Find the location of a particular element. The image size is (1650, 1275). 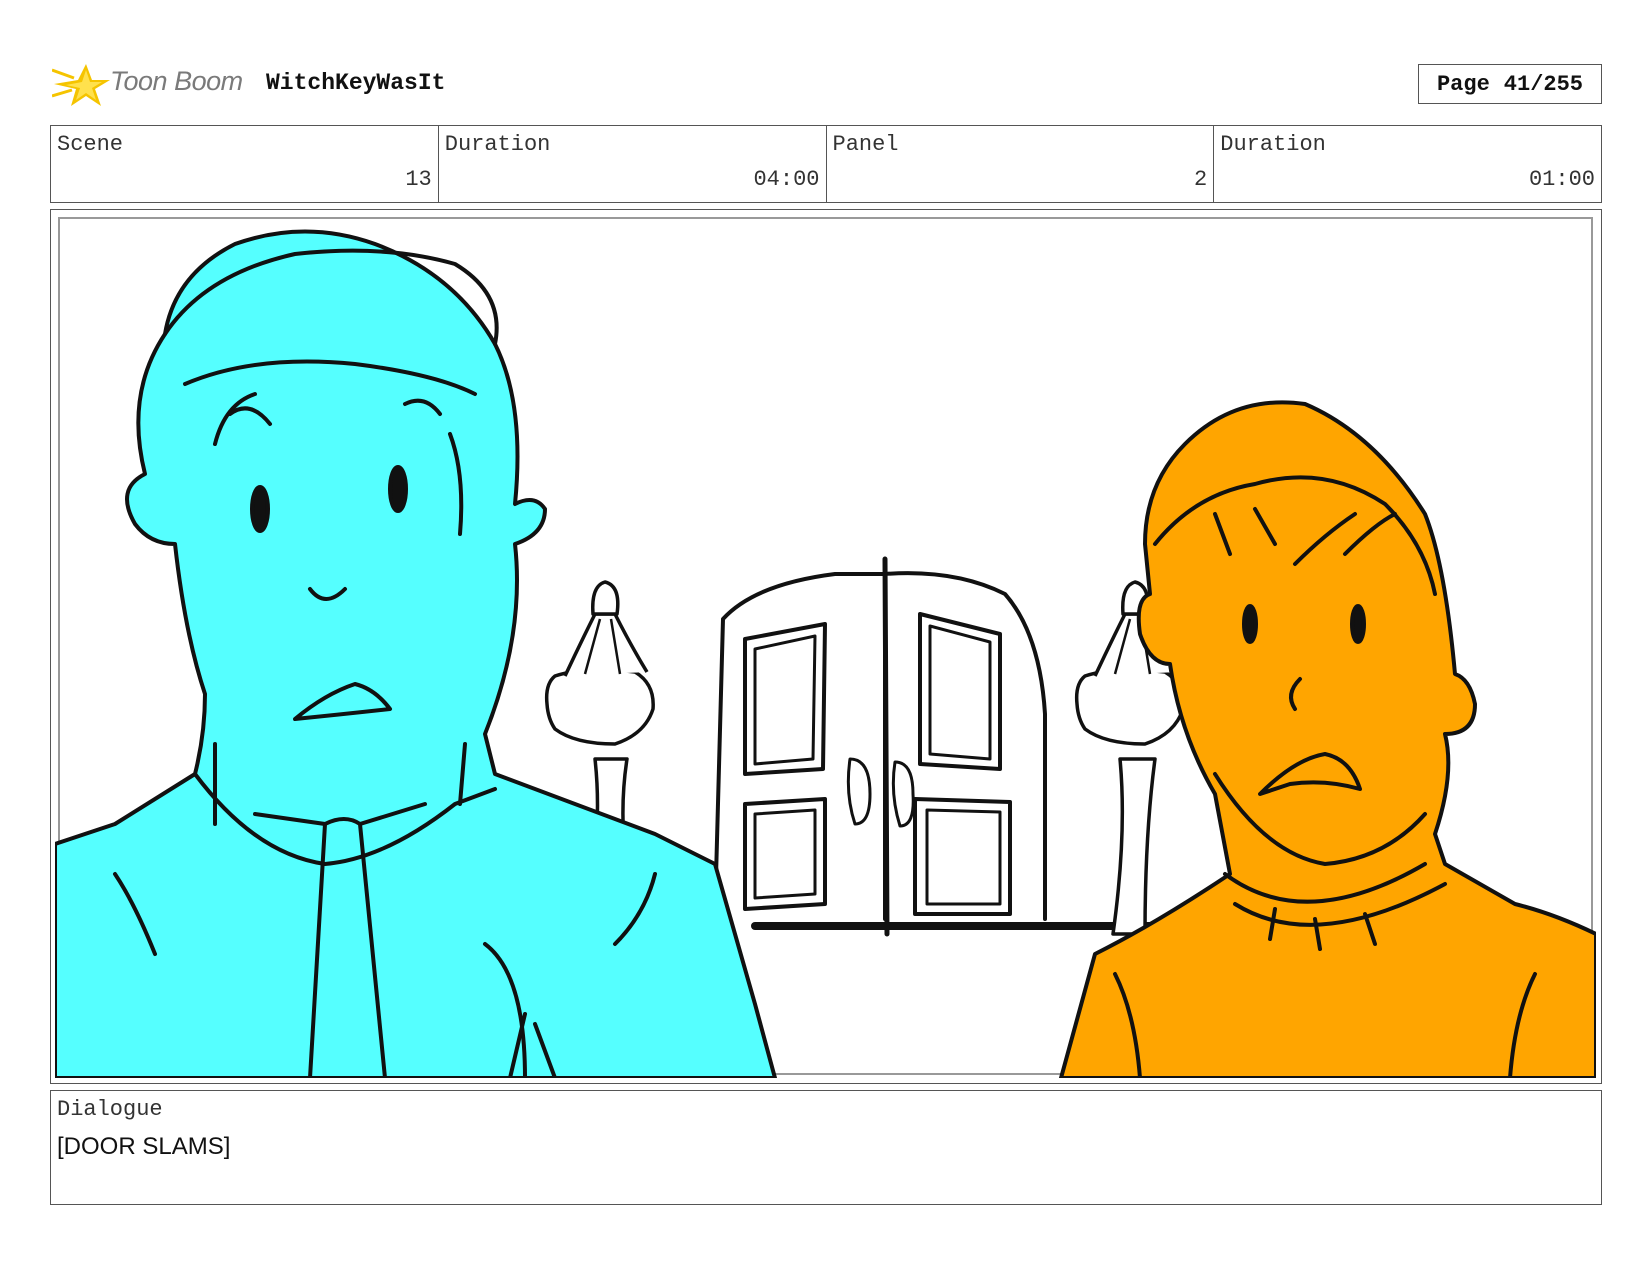

dialogue-box: Dialogue [DOOR SLAMS] is located at coordinates (826, 1147).